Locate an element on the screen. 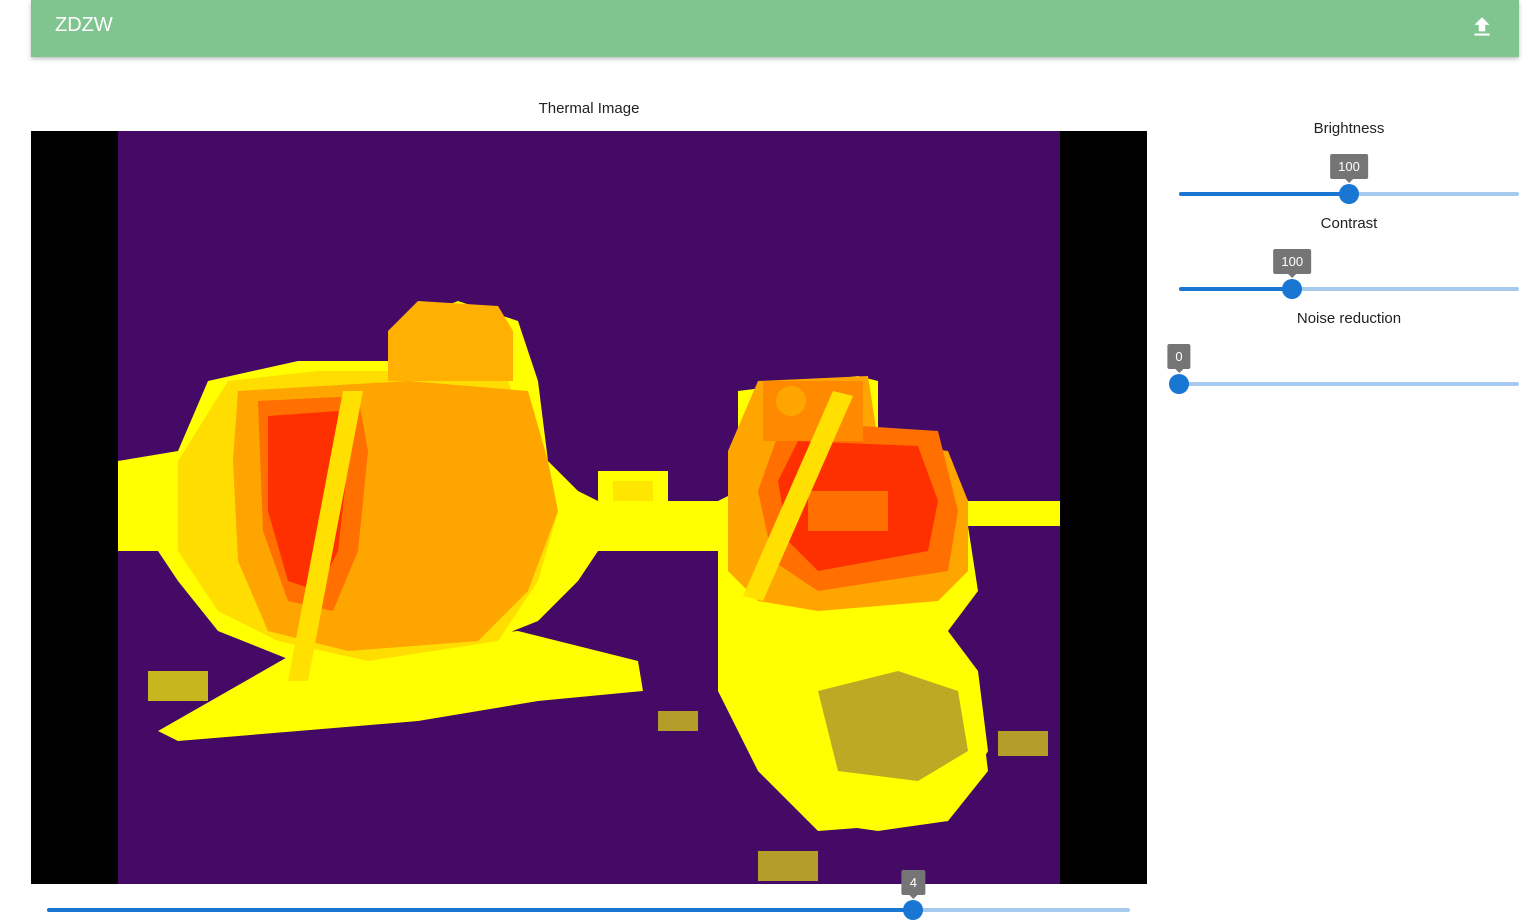  brightness-label: Brightness is located at coordinates (1349, 128).